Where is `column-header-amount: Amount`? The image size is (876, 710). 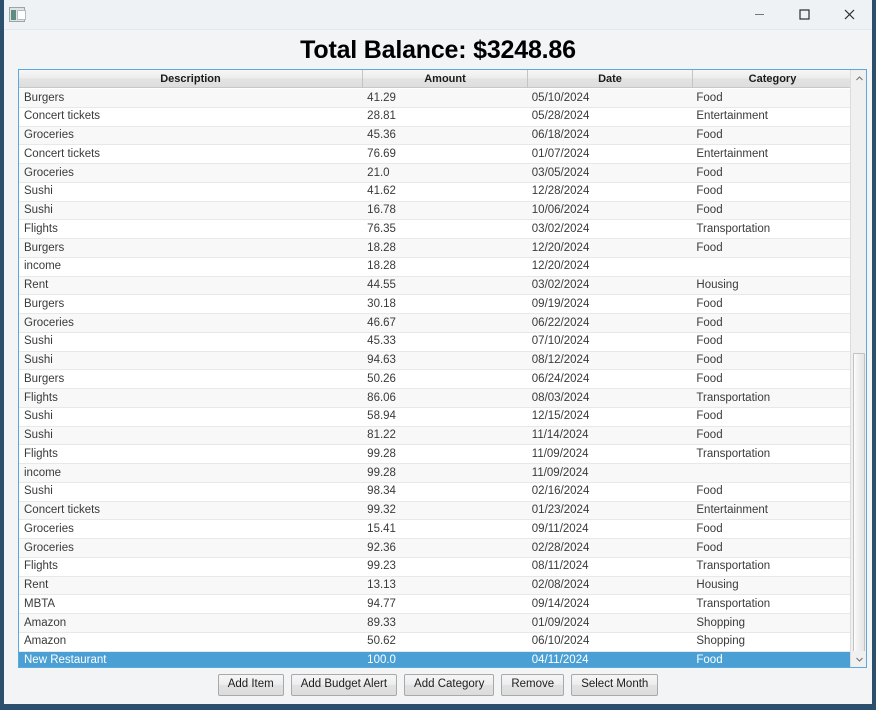
column-header-amount: Amount is located at coordinates (445, 79).